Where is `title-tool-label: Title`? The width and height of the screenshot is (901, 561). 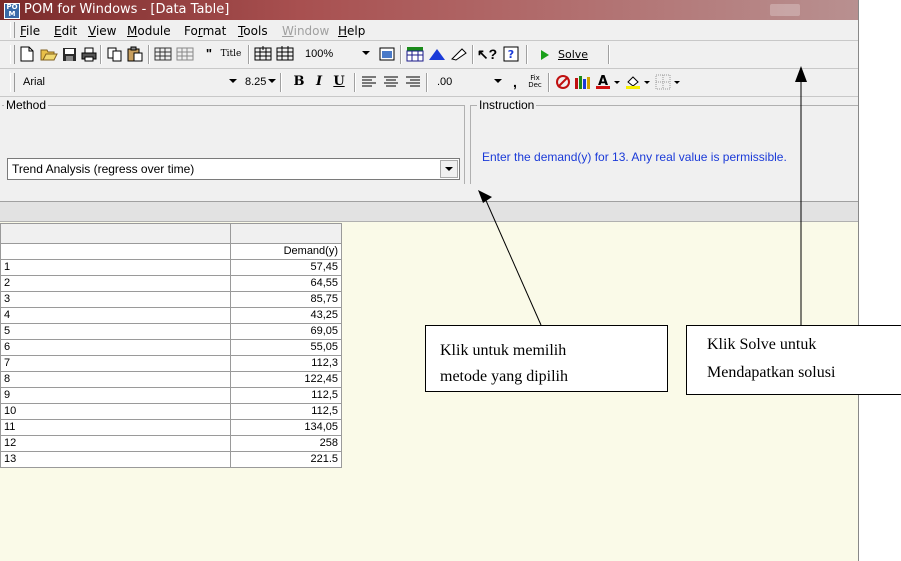
title-tool-label: Title is located at coordinates (231, 54).